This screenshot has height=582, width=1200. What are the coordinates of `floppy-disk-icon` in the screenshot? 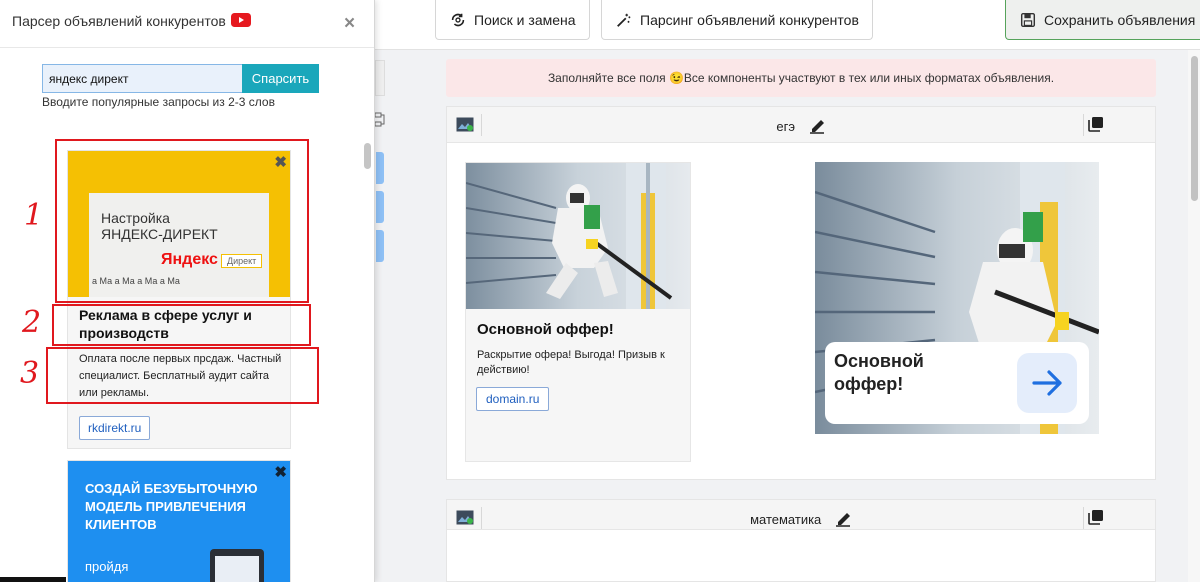 It's located at (1028, 19).